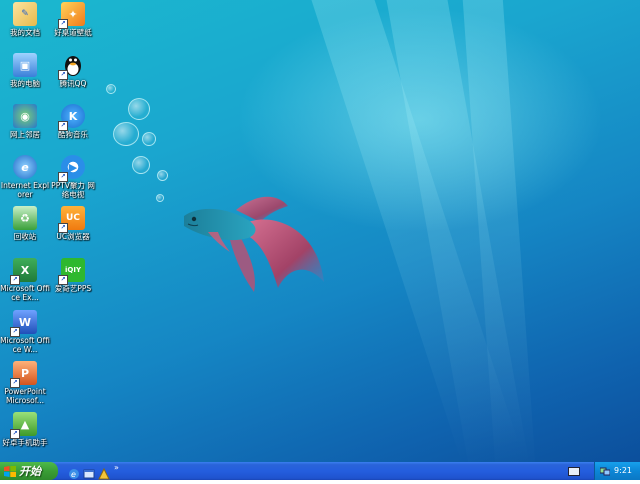  I want to click on my-computer-icon: ▣, so click(25, 65).